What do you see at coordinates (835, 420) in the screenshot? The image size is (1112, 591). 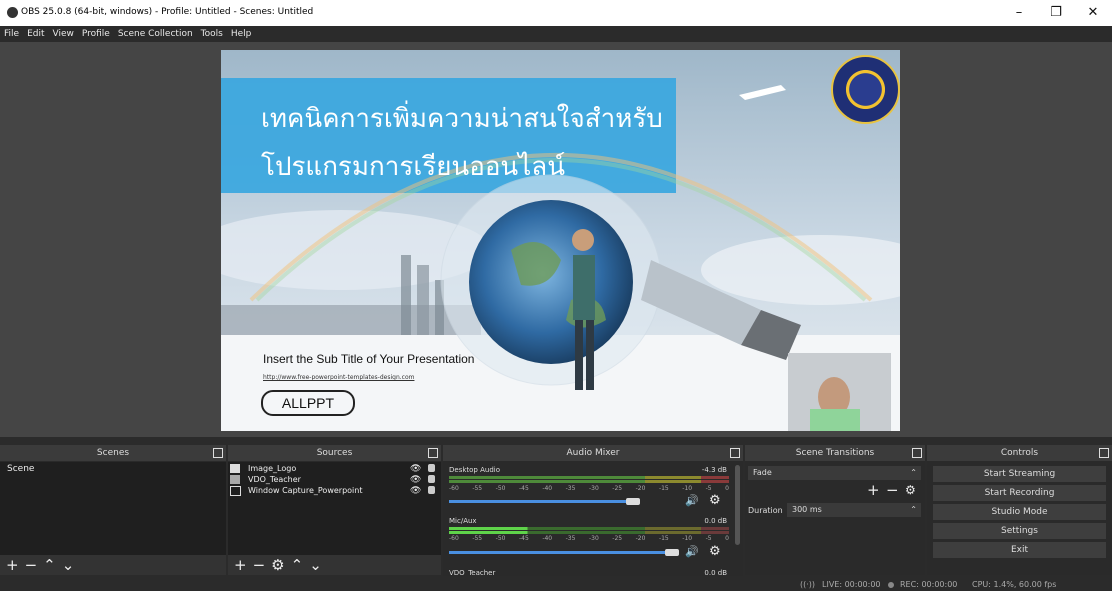 I see `teacher-shirt` at bounding box center [835, 420].